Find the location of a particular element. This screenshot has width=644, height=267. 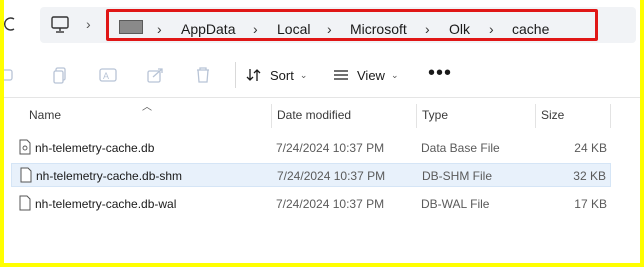

column-header-type: Type is located at coordinates (435, 115).